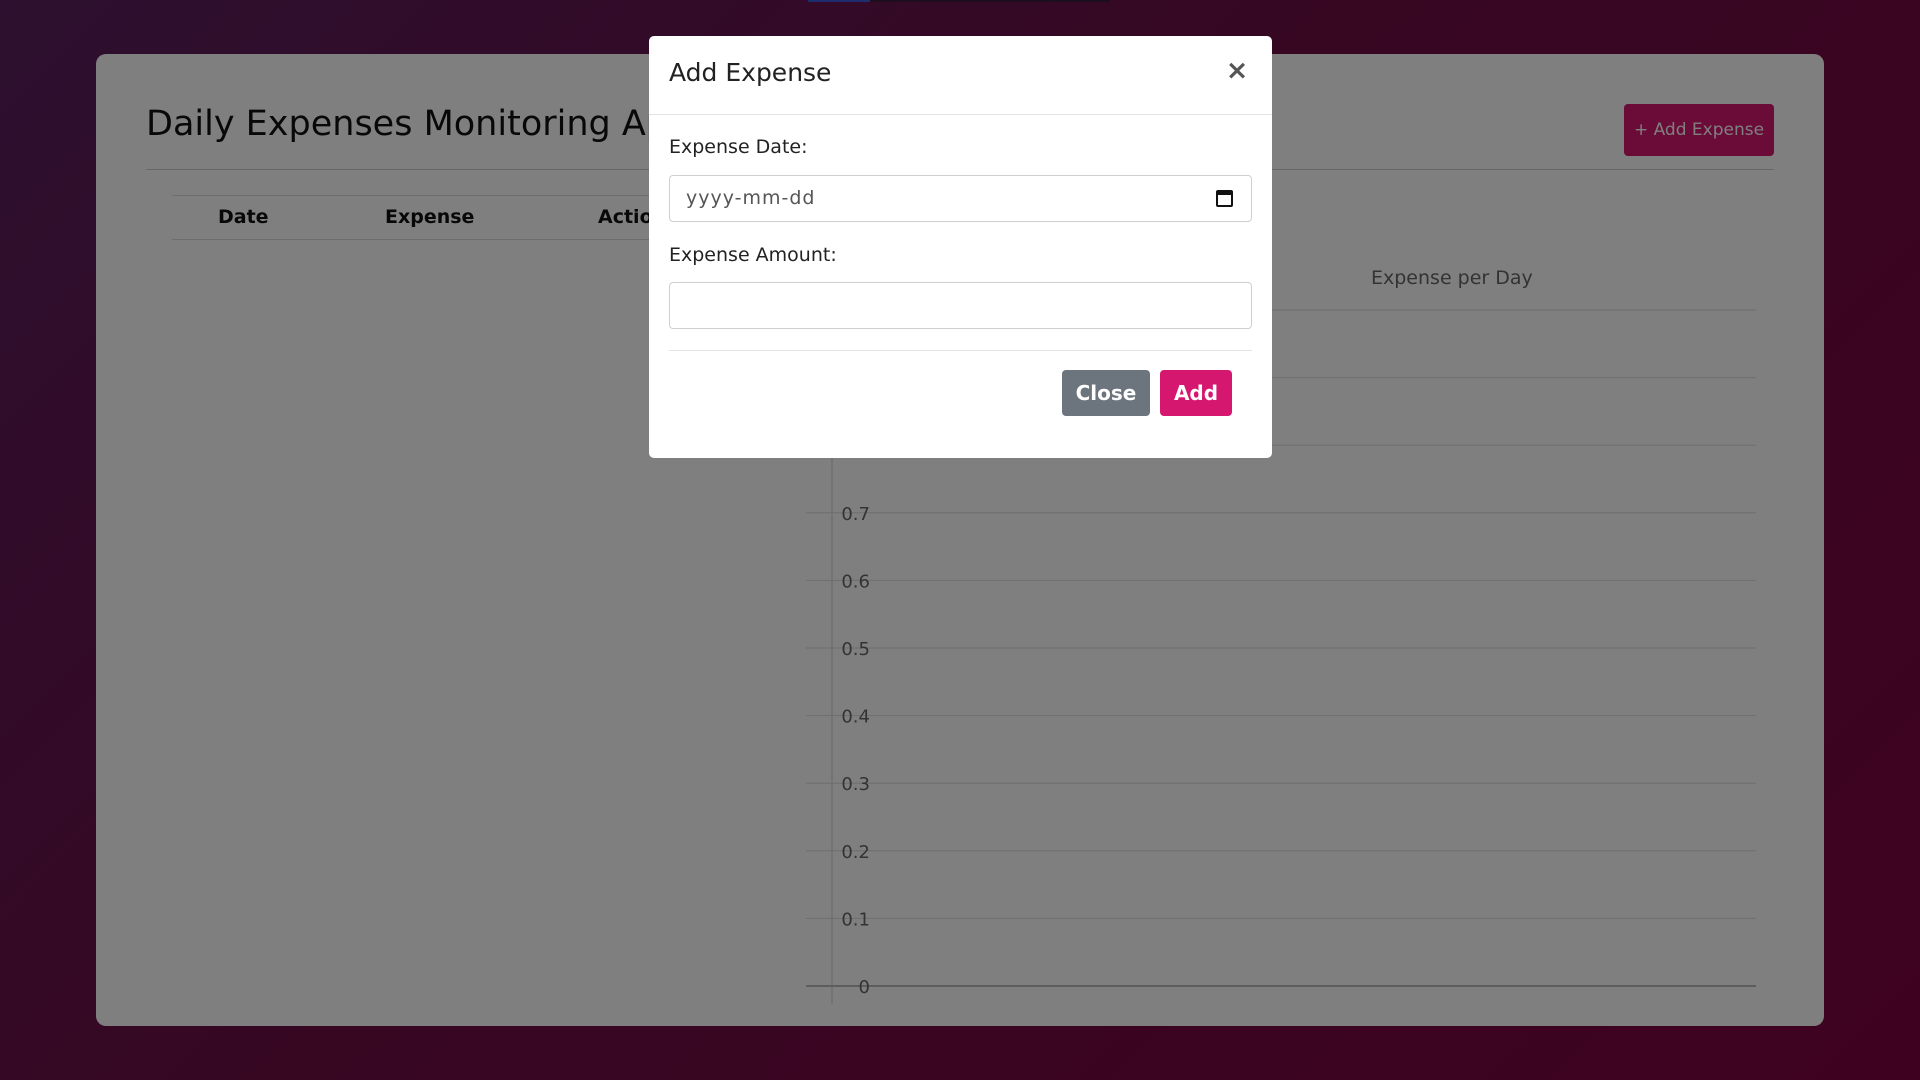 This screenshot has width=1920, height=1080. What do you see at coordinates (960, 305) in the screenshot?
I see `expense-amount-input` at bounding box center [960, 305].